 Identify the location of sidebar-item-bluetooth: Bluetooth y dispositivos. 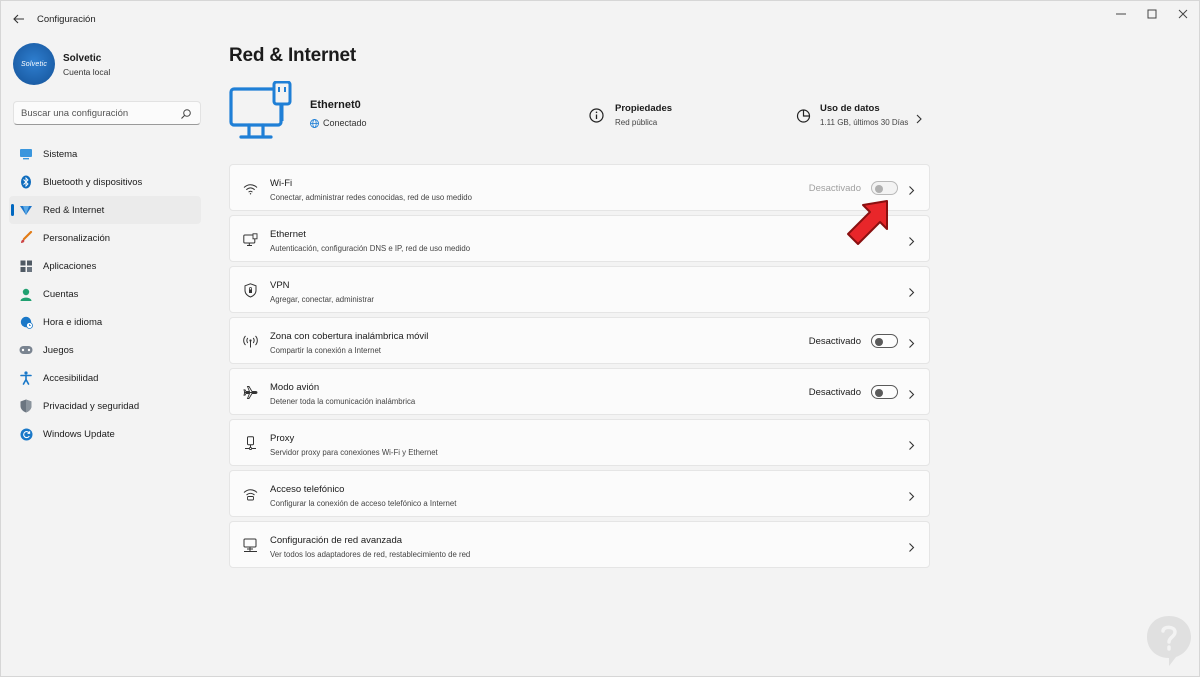
(105, 182).